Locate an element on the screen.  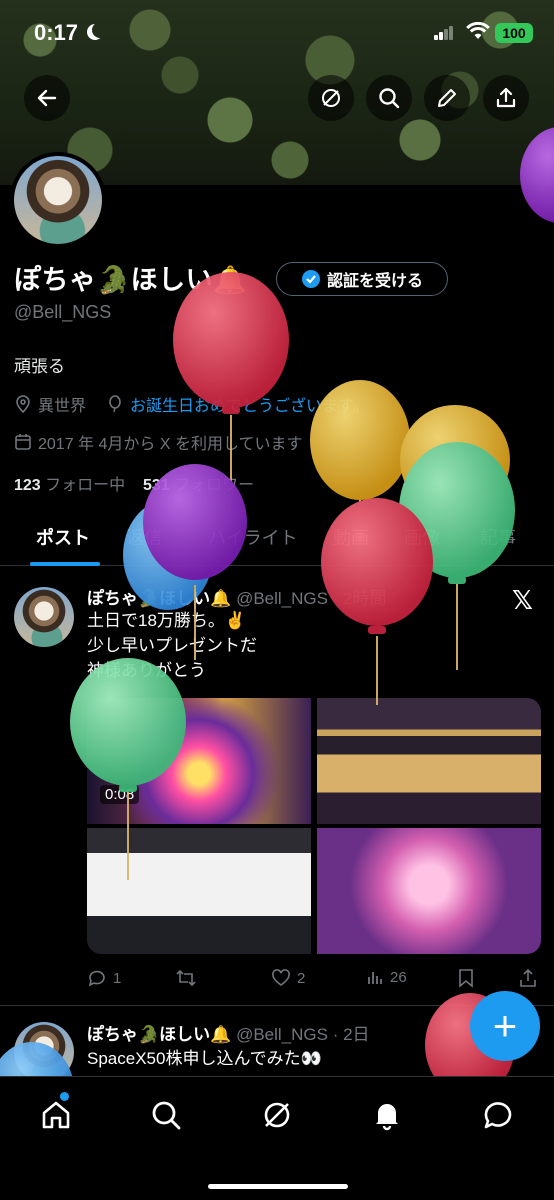
wifi-icon is located at coordinates (478, 30).